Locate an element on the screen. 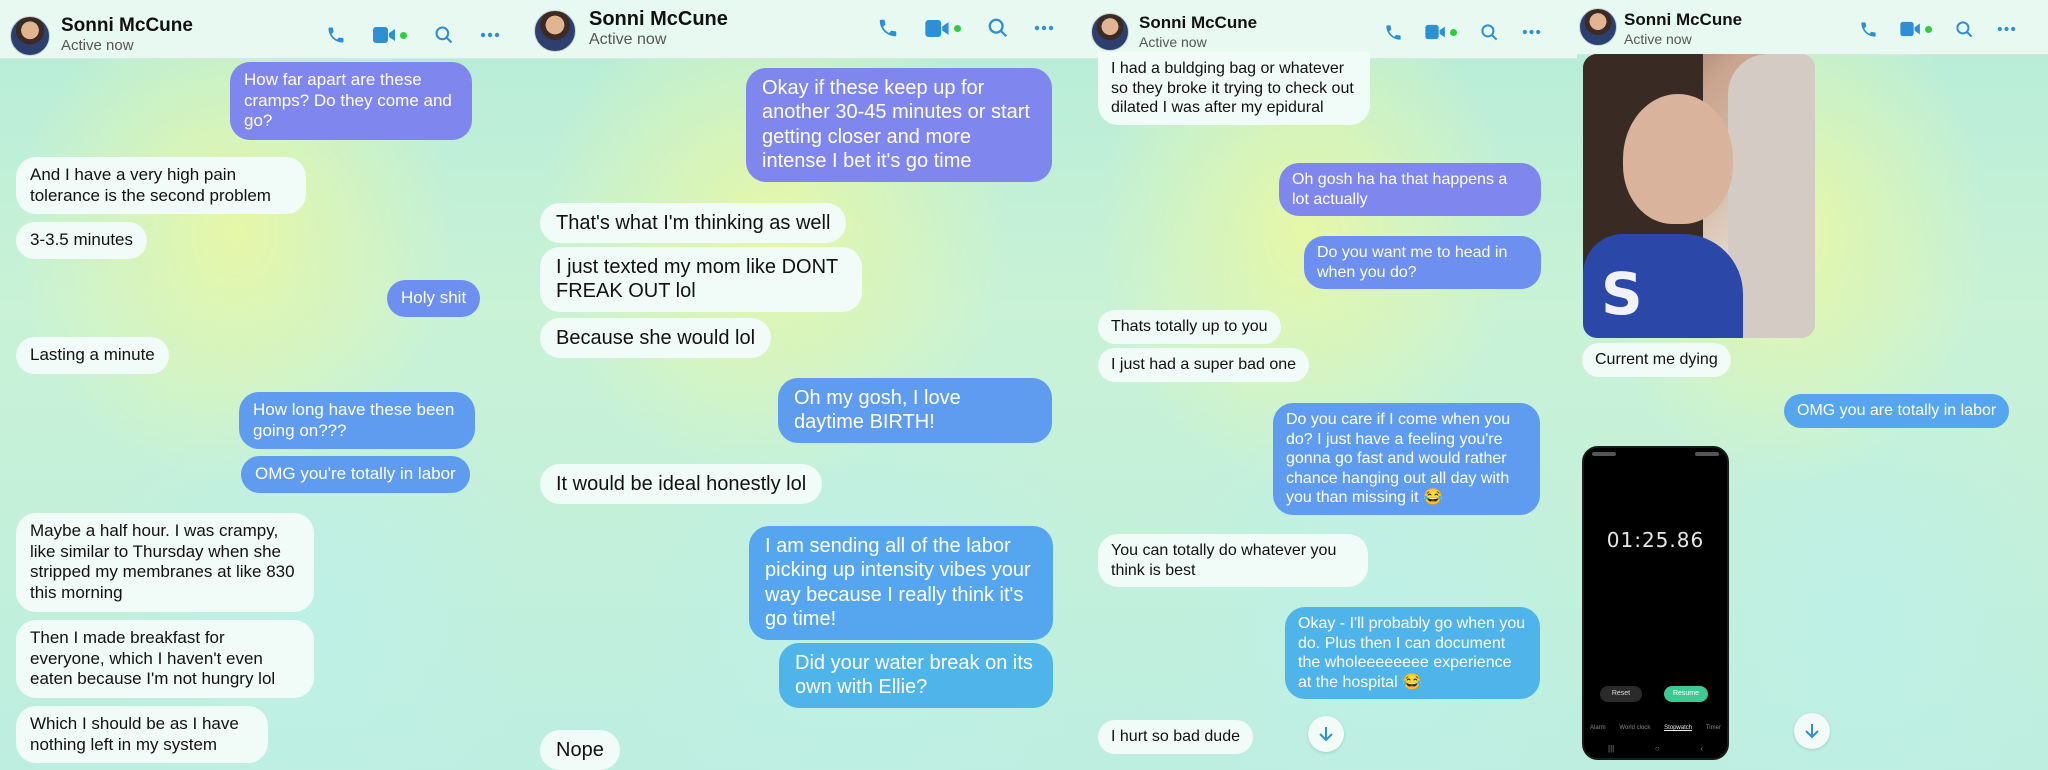 This screenshot has width=2048, height=770. message-outgoing: Oh my gosh, I love daytime BIRTH! is located at coordinates (915, 410).